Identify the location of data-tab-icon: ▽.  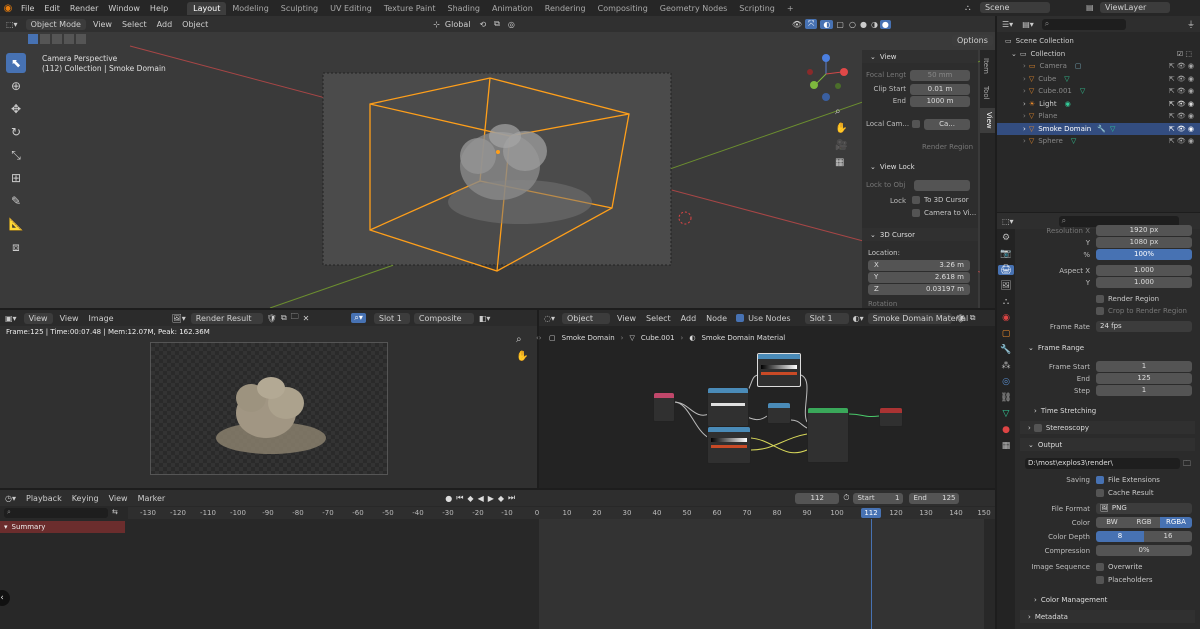
(1006, 414).